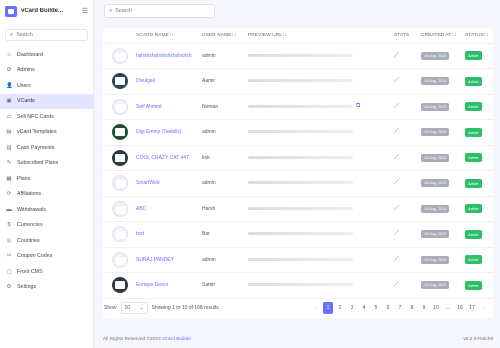  What do you see at coordinates (46, 117) in the screenshot?
I see `sidebar-item-sell-nfc-cards: ▭ Sell NFC Cards` at bounding box center [46, 117].